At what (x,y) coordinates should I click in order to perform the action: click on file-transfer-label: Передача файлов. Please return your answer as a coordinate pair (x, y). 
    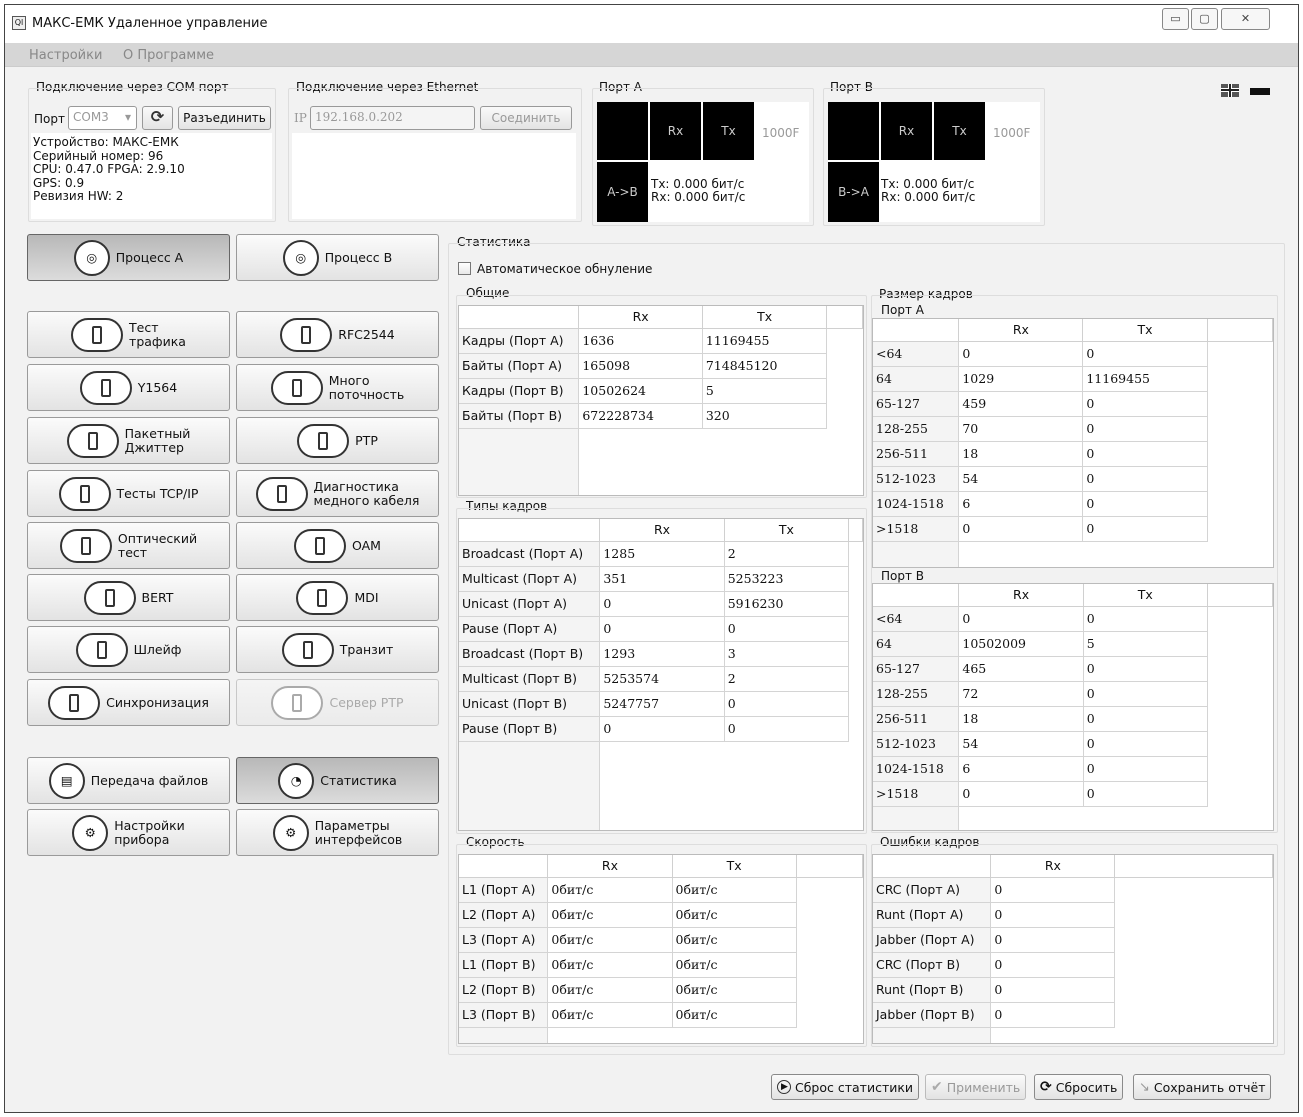
    Looking at the image, I should click on (149, 780).